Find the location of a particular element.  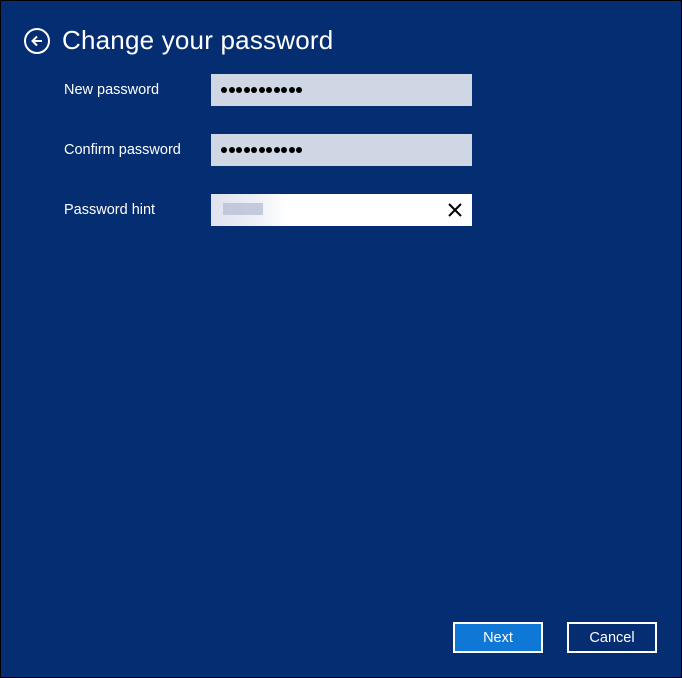

header: Change your password is located at coordinates (178, 40).